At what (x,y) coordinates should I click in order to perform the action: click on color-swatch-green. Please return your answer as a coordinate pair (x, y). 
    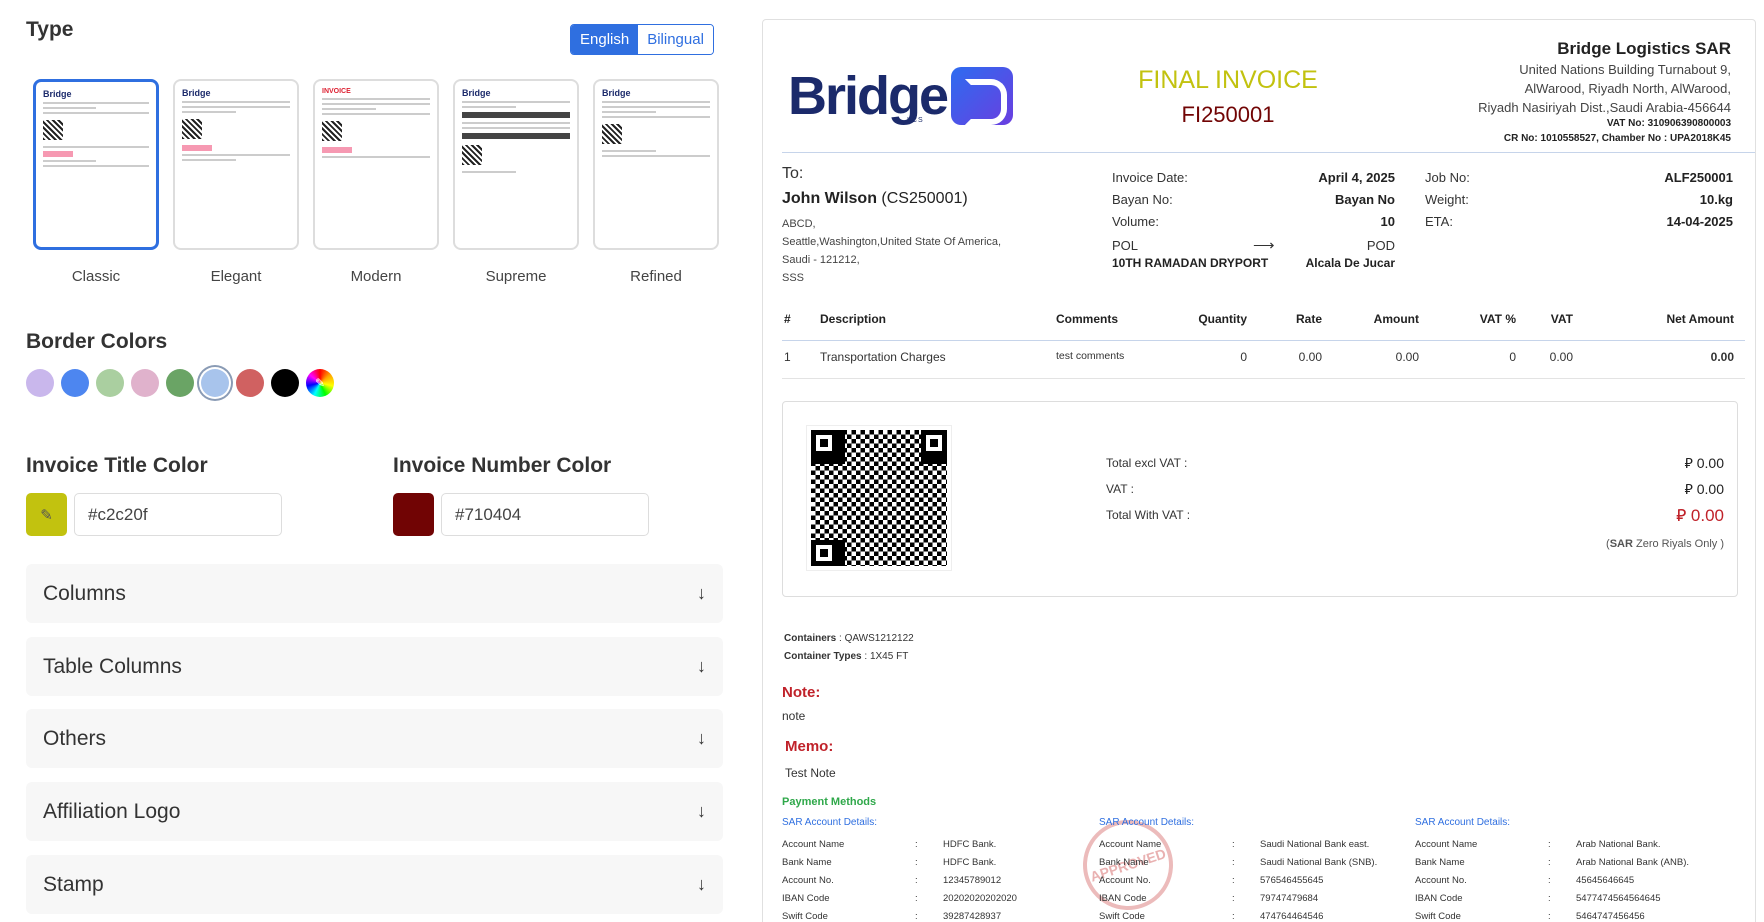
    Looking at the image, I should click on (180, 383).